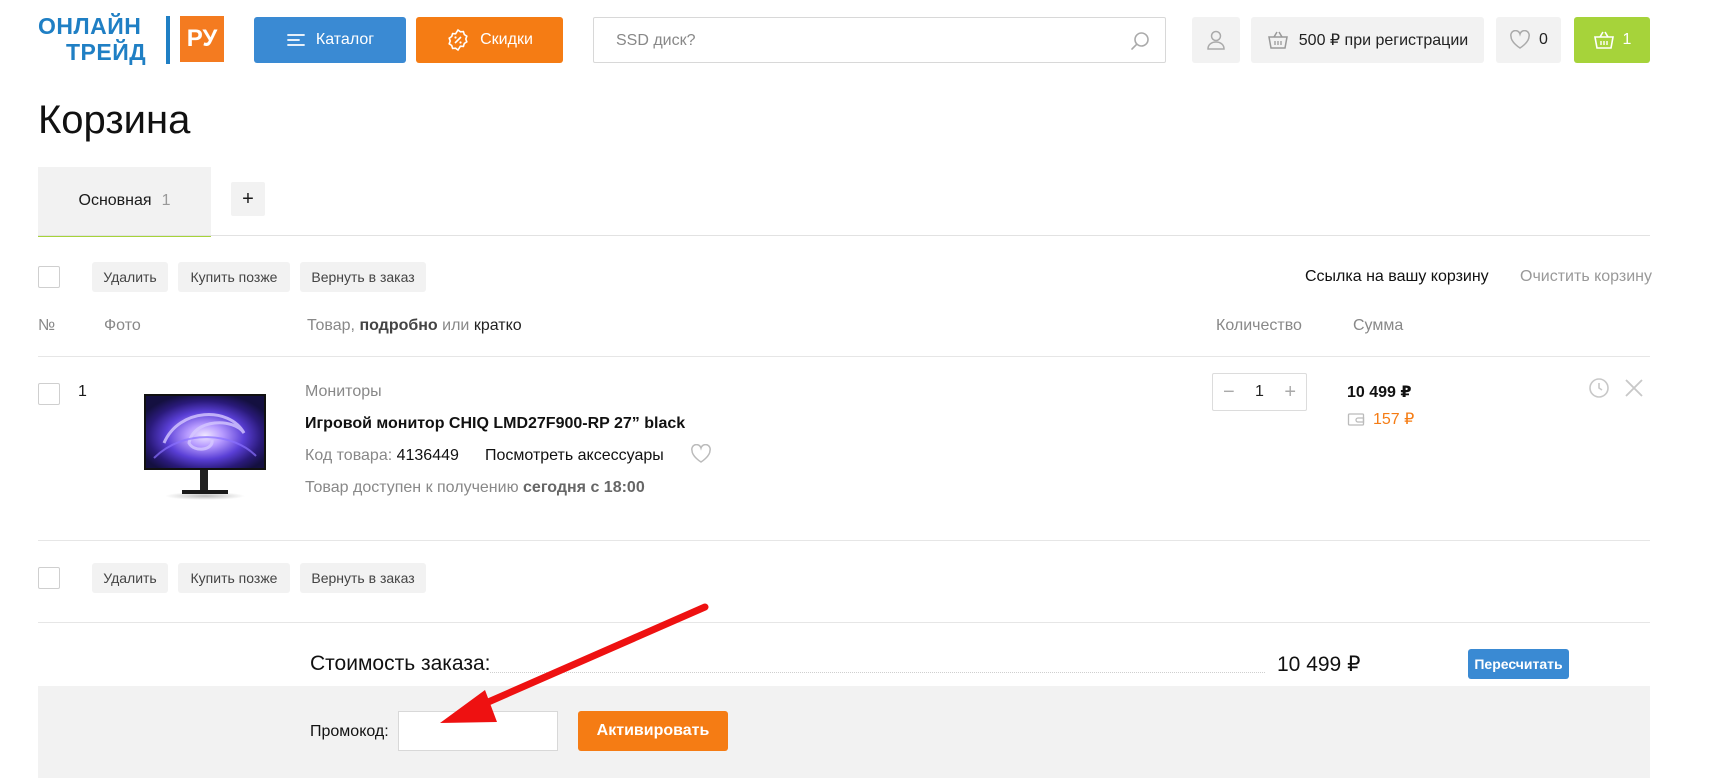 The image size is (1734, 778). Describe the element at coordinates (584, 487) in the screenshot. I see `availability-time: сегодня с 18:00` at that location.